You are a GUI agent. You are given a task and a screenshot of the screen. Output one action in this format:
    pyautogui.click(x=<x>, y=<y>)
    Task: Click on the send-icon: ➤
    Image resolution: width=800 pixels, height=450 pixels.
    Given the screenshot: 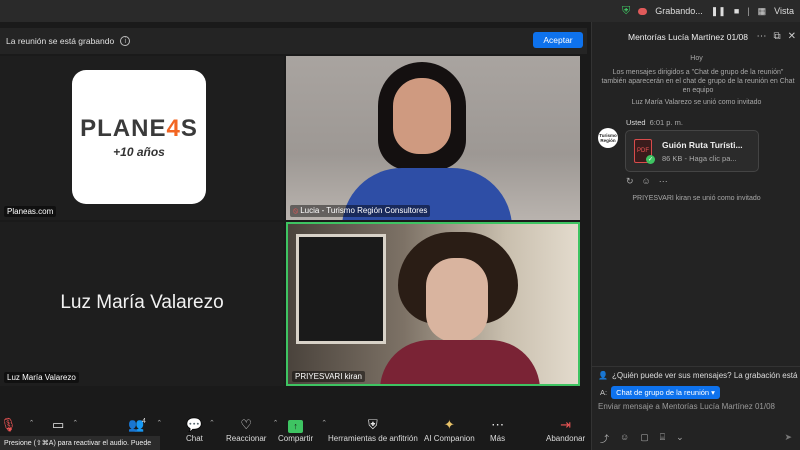 What is the action you would take?
    pyautogui.click(x=788, y=437)
    